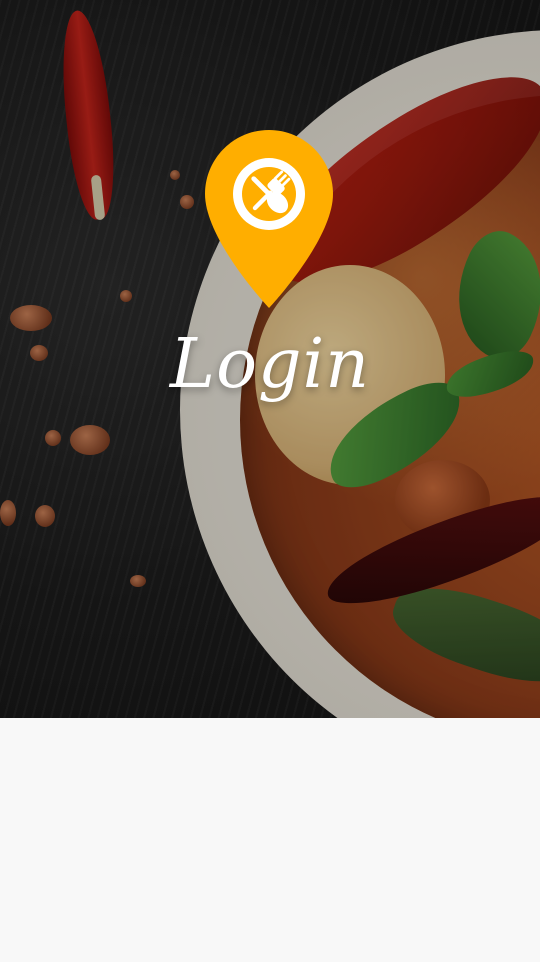  Describe the element at coordinates (269, 219) in the screenshot. I see `location-pin-fork-spoon-icon` at that location.